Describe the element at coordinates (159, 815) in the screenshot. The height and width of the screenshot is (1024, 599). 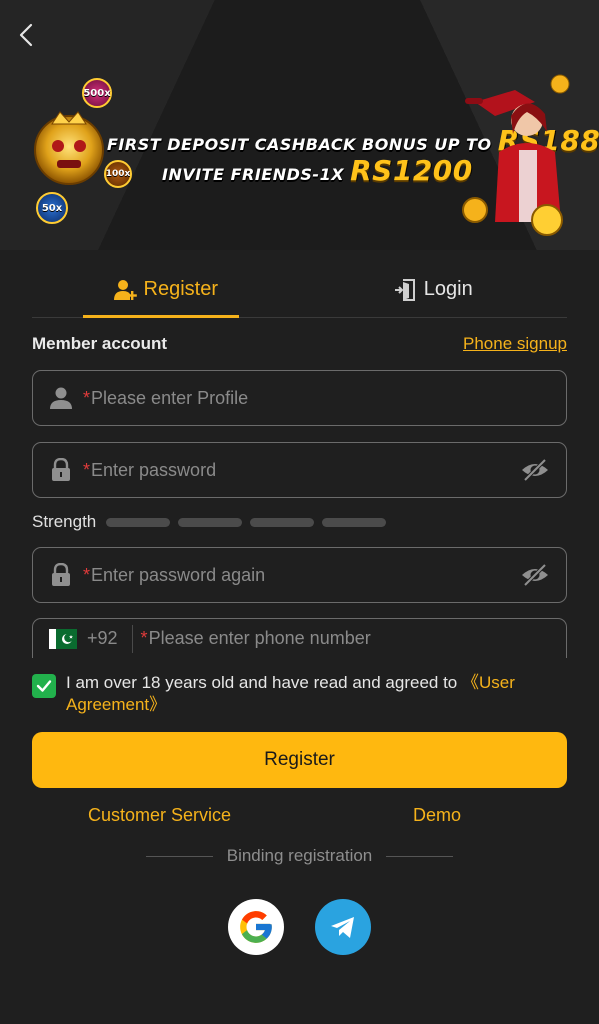
I see `customer-service-link: Customer Service` at that location.